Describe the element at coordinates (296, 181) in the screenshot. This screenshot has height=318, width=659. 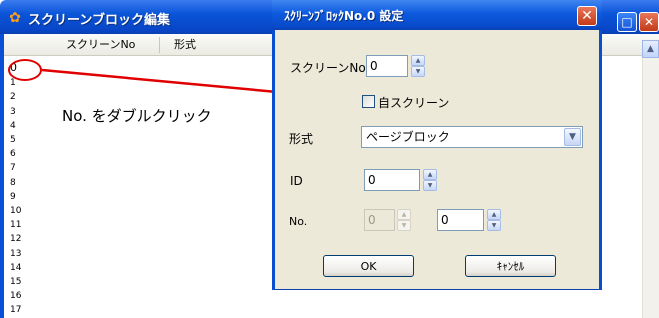
I see `id-label: ID` at that location.